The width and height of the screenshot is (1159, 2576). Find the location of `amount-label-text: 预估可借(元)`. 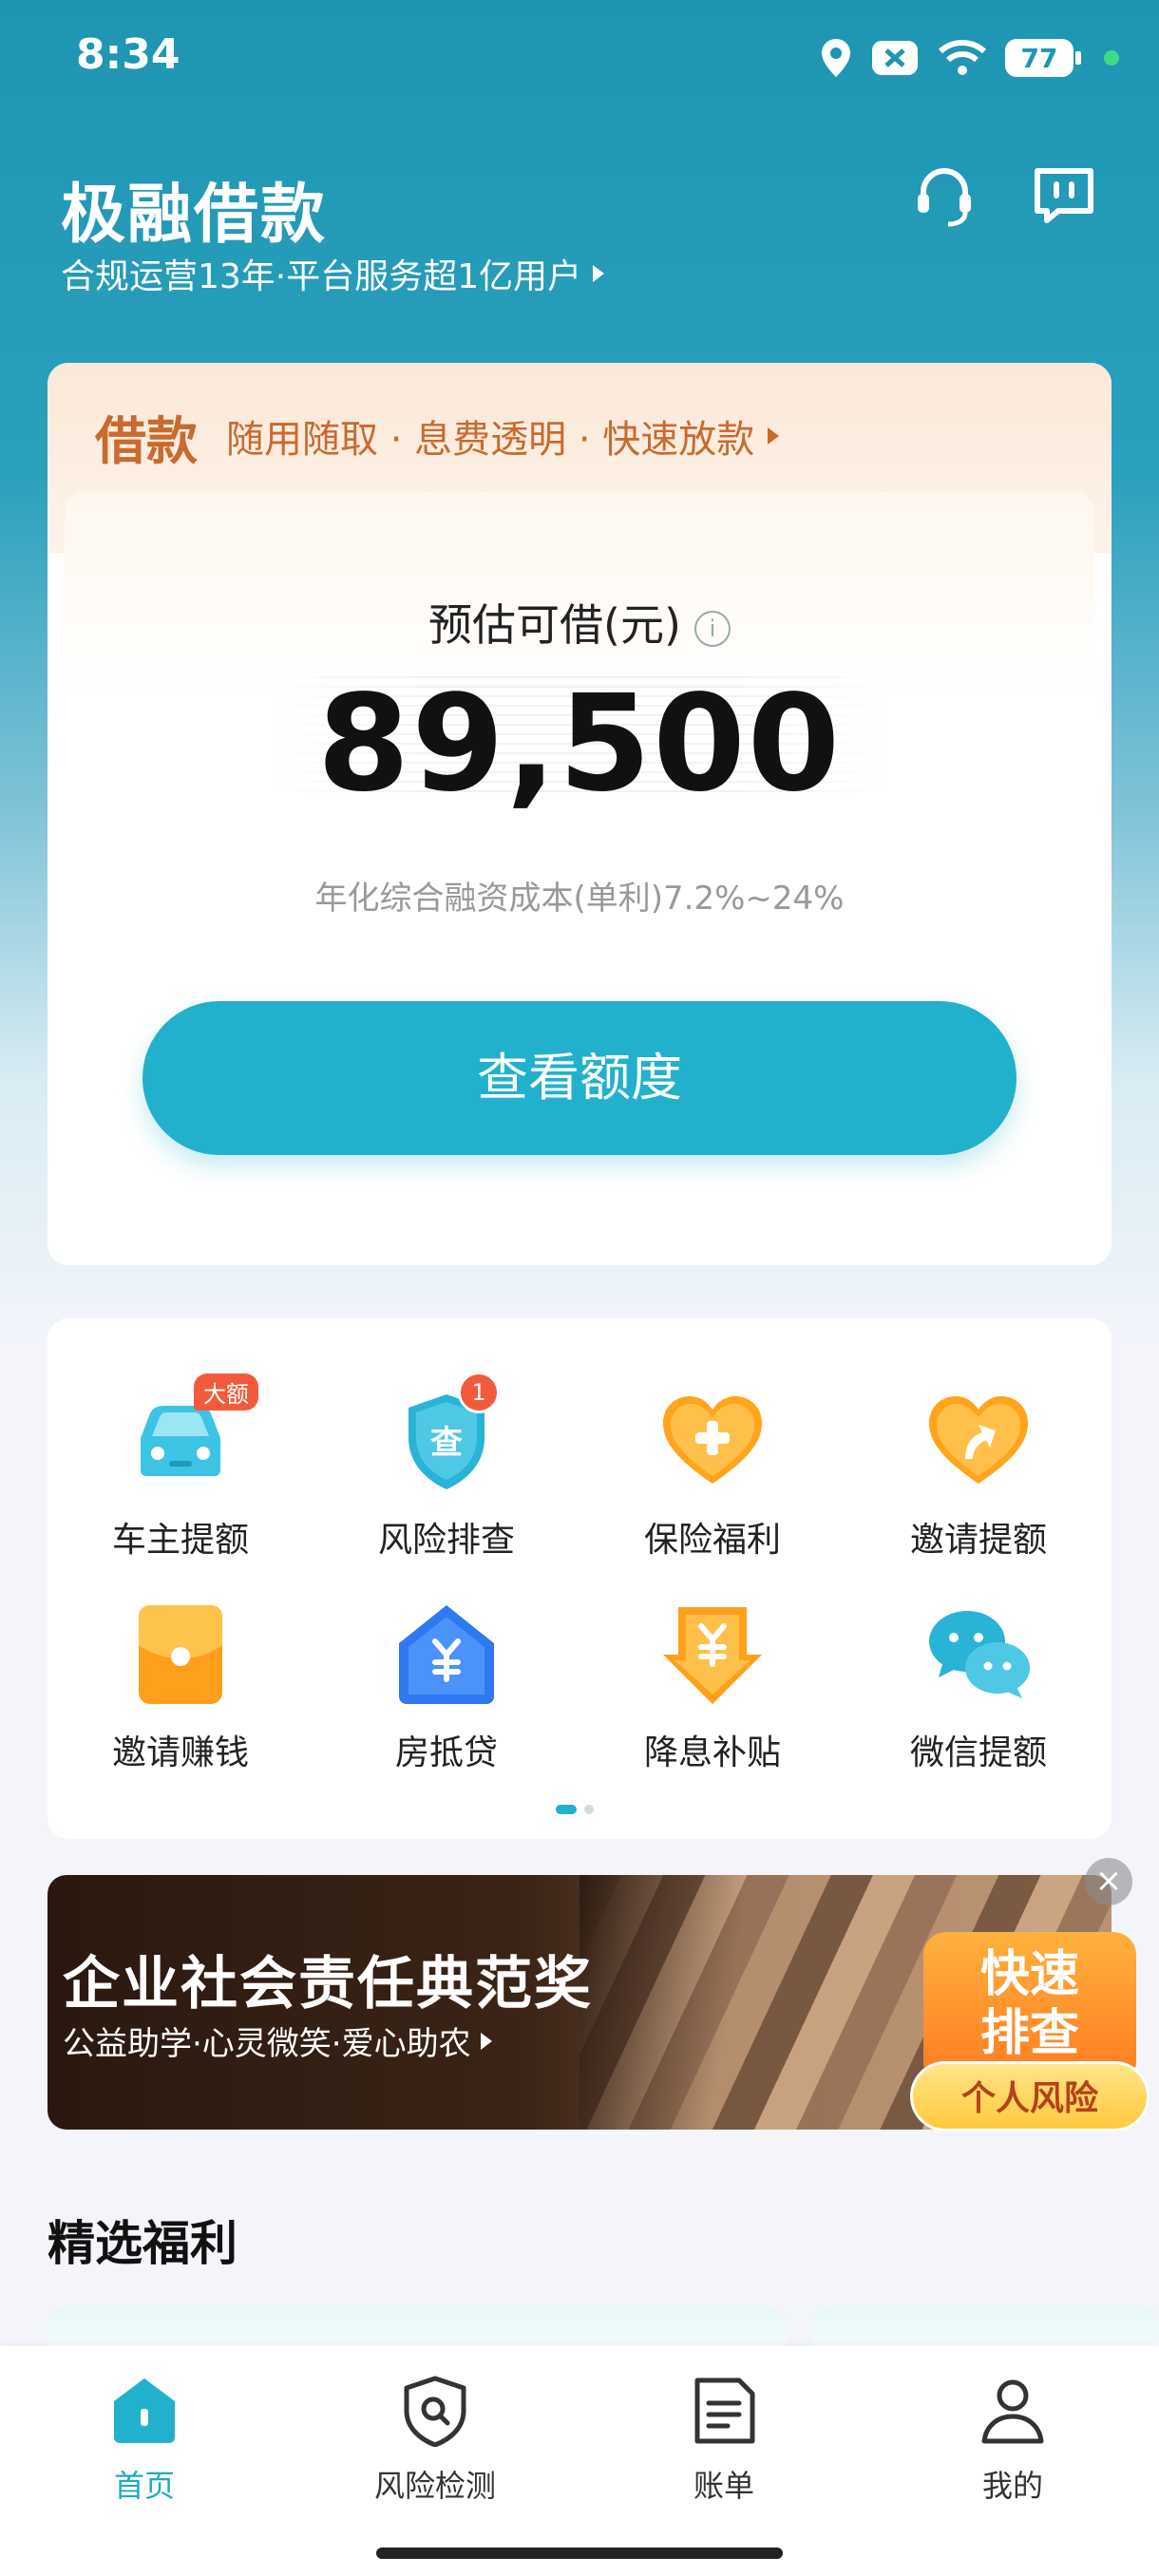

amount-label-text: 预估可借(元) is located at coordinates (554, 625).